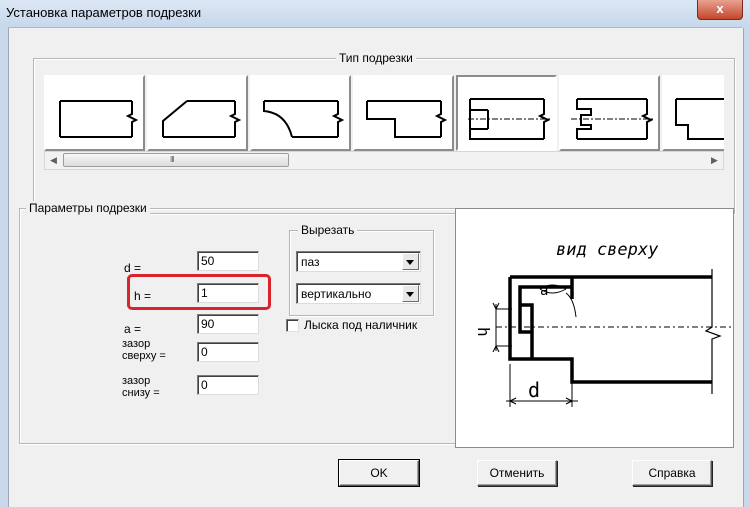  Describe the element at coordinates (376, 58) in the screenshot. I see `cut-type-legend: Тип подрезки` at that location.